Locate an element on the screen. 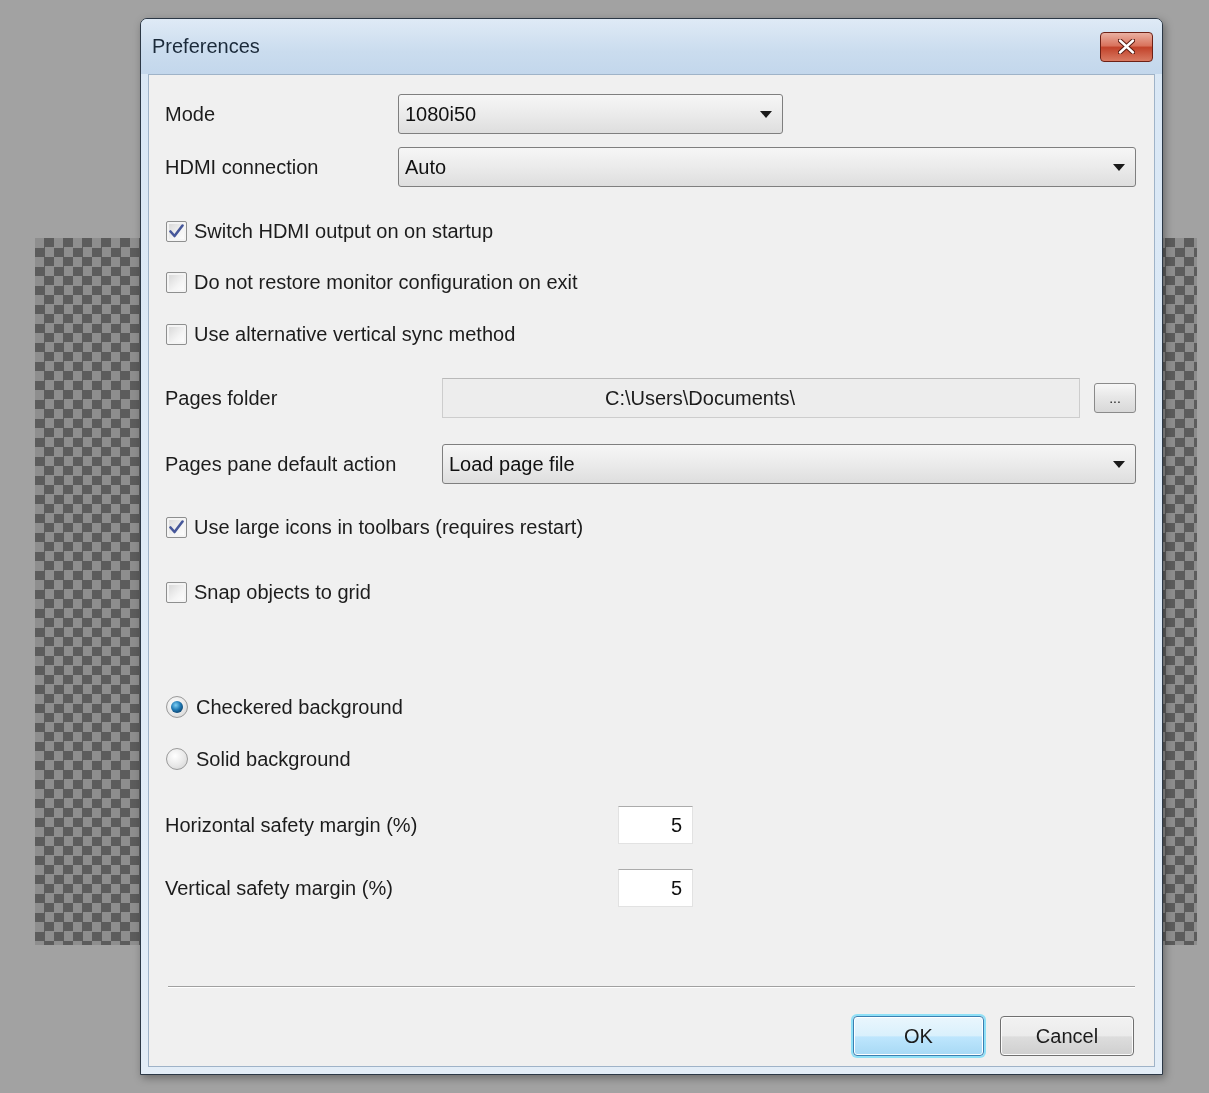  cancel-button: Cancel is located at coordinates (1067, 1036).